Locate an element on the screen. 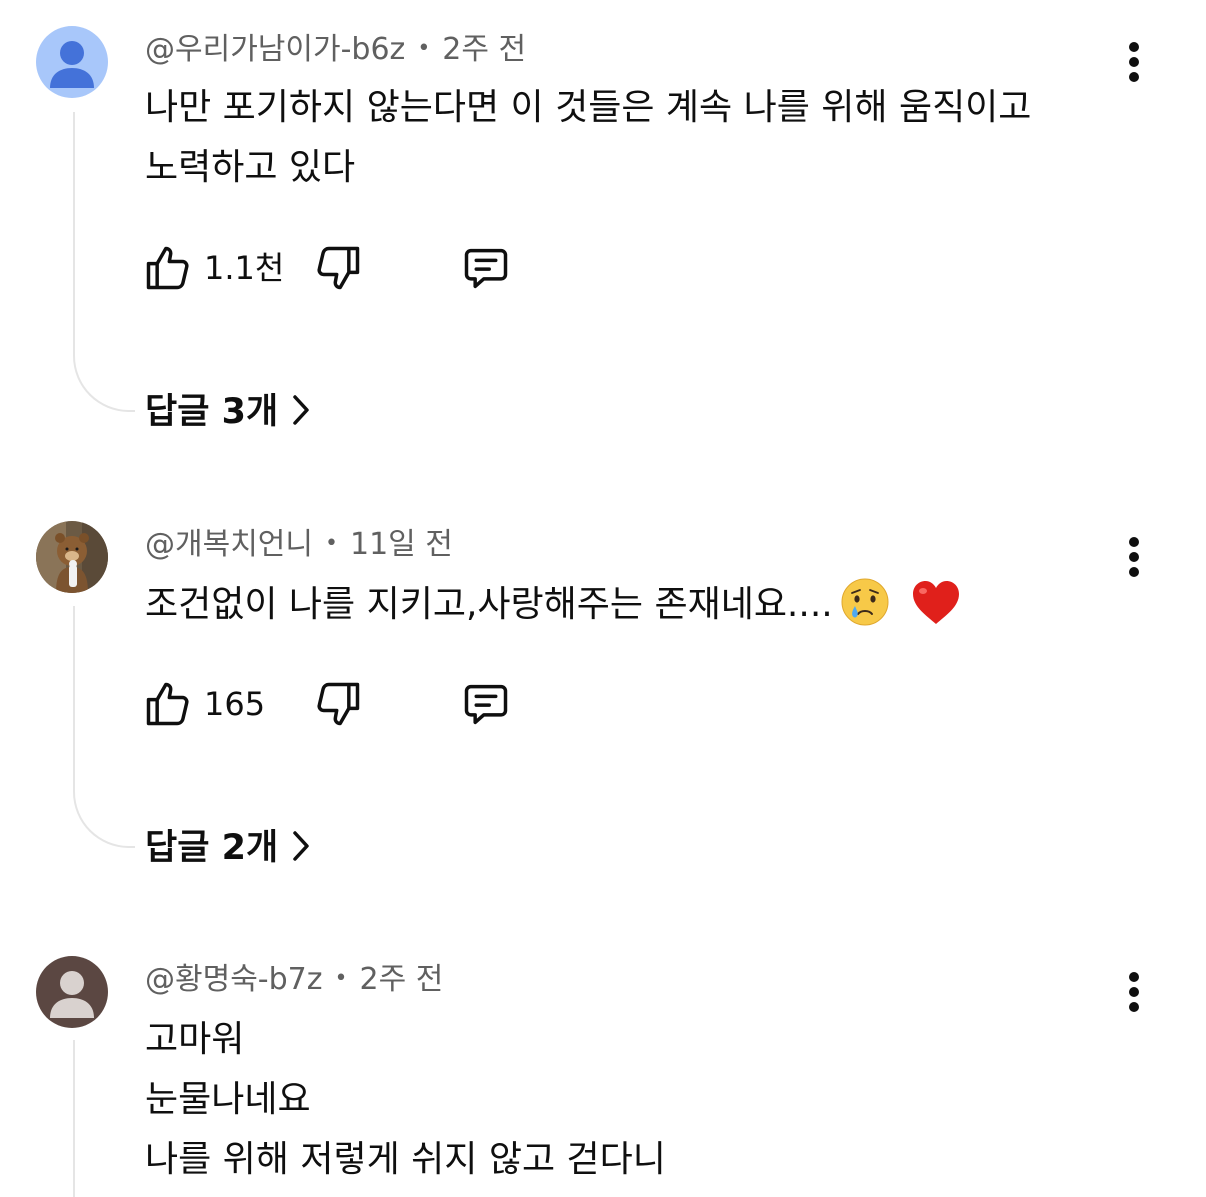  replies-label: 답글 2개 is located at coordinates (212, 848).